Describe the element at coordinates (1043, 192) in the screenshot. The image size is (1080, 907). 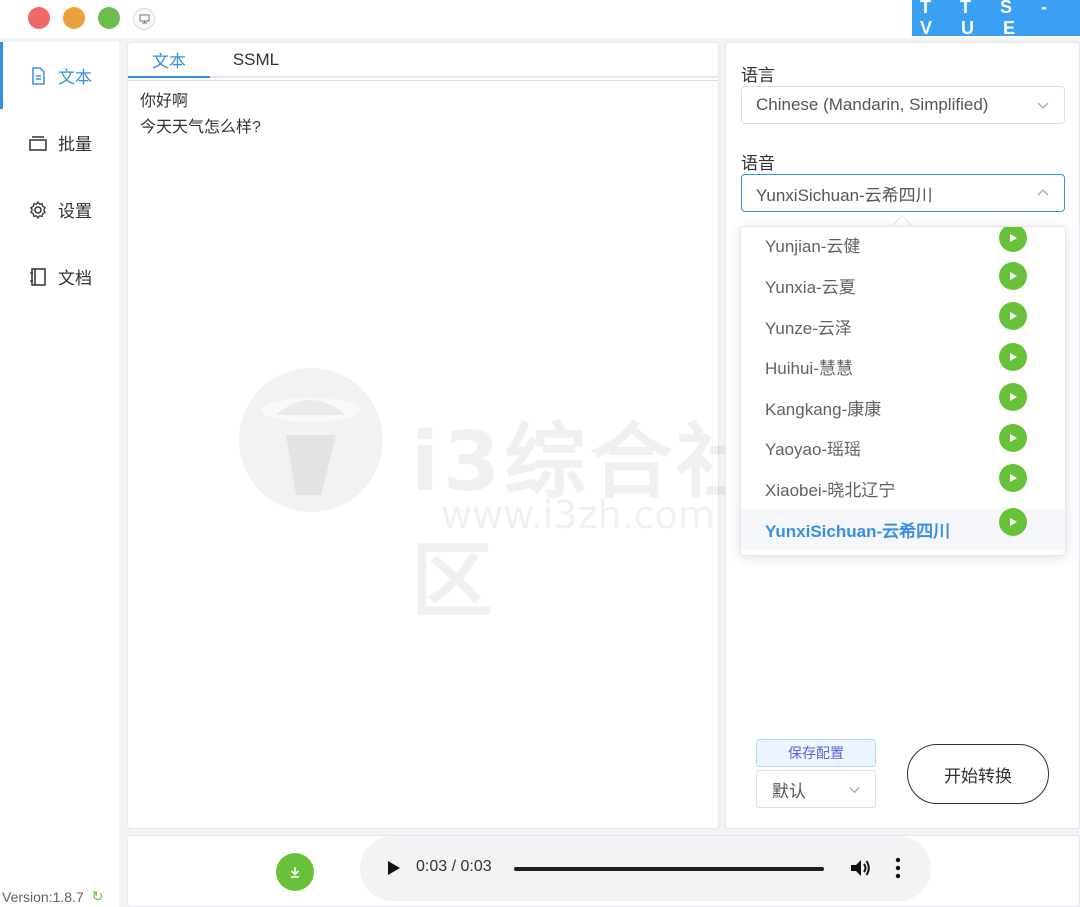
I see `chevron-up-icon` at that location.